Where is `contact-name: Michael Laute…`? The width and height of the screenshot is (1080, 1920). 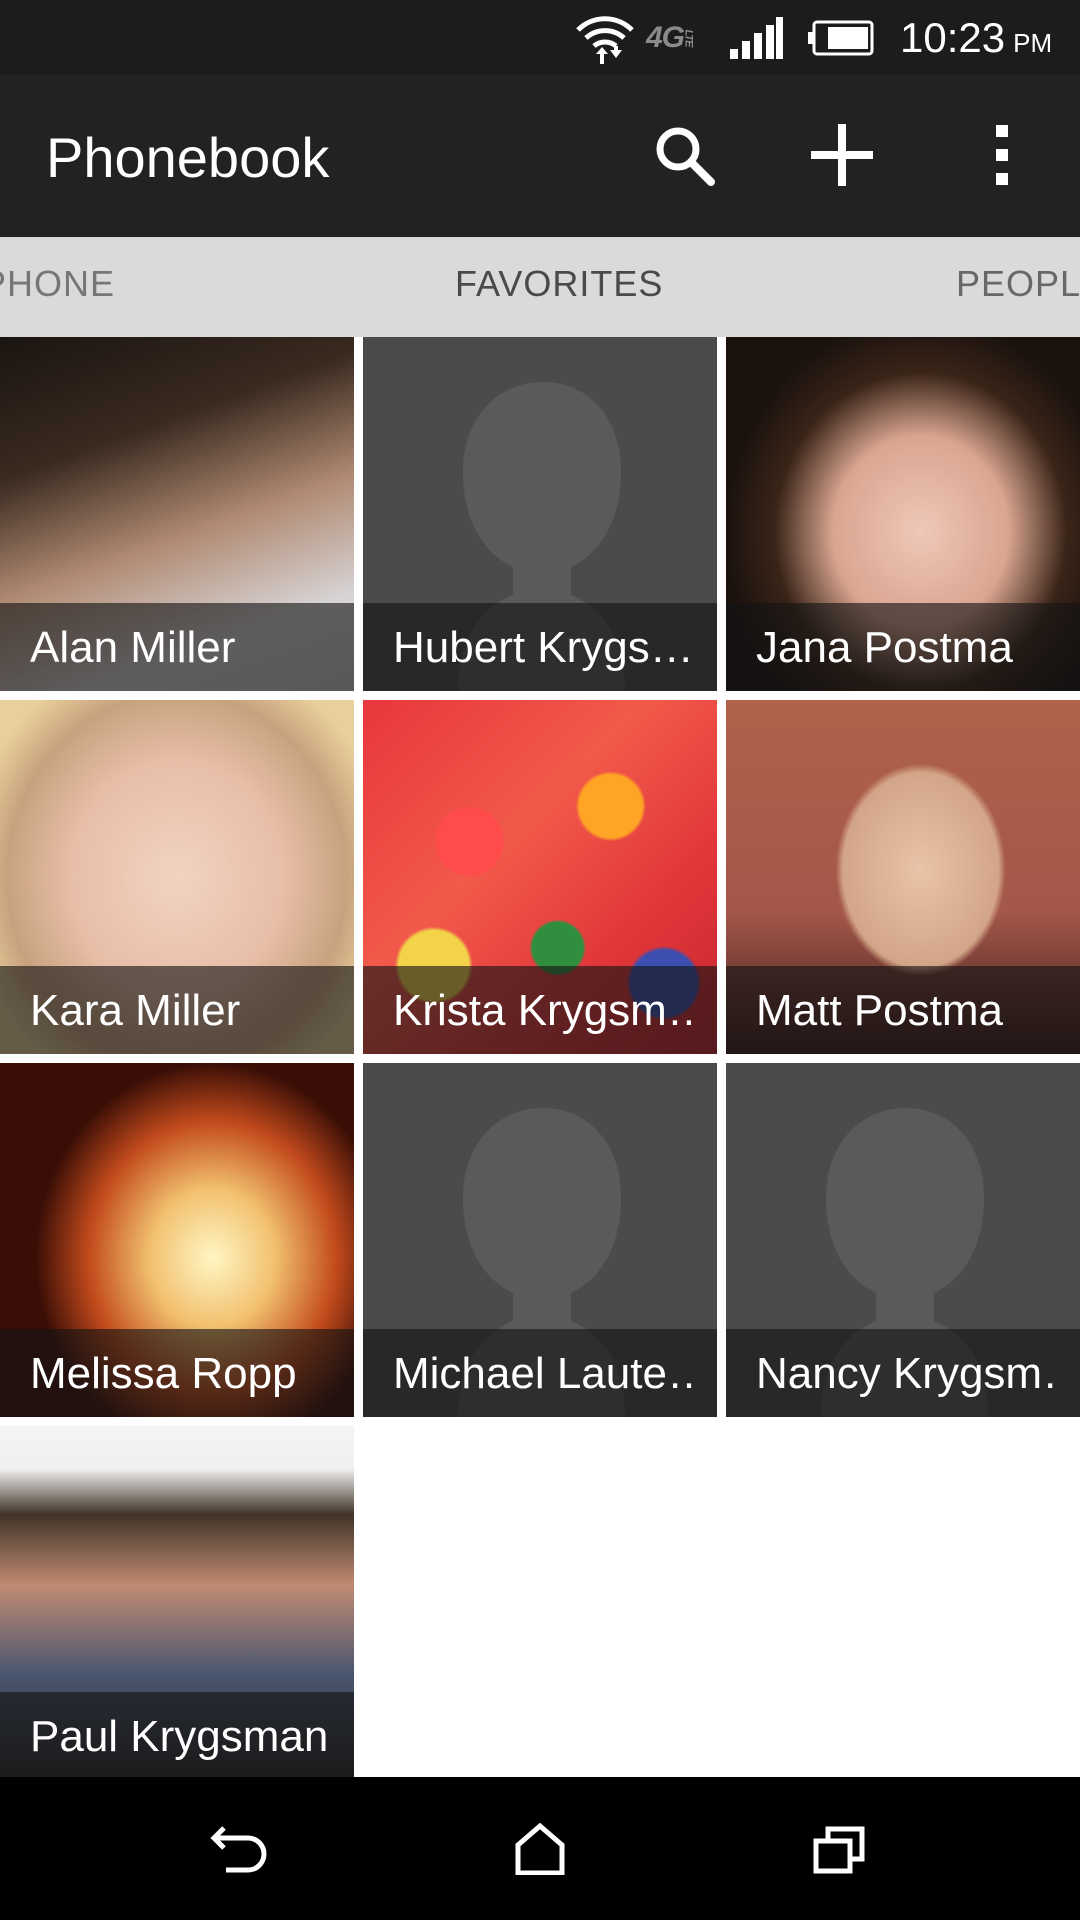 contact-name: Michael Laute… is located at coordinates (545, 1373).